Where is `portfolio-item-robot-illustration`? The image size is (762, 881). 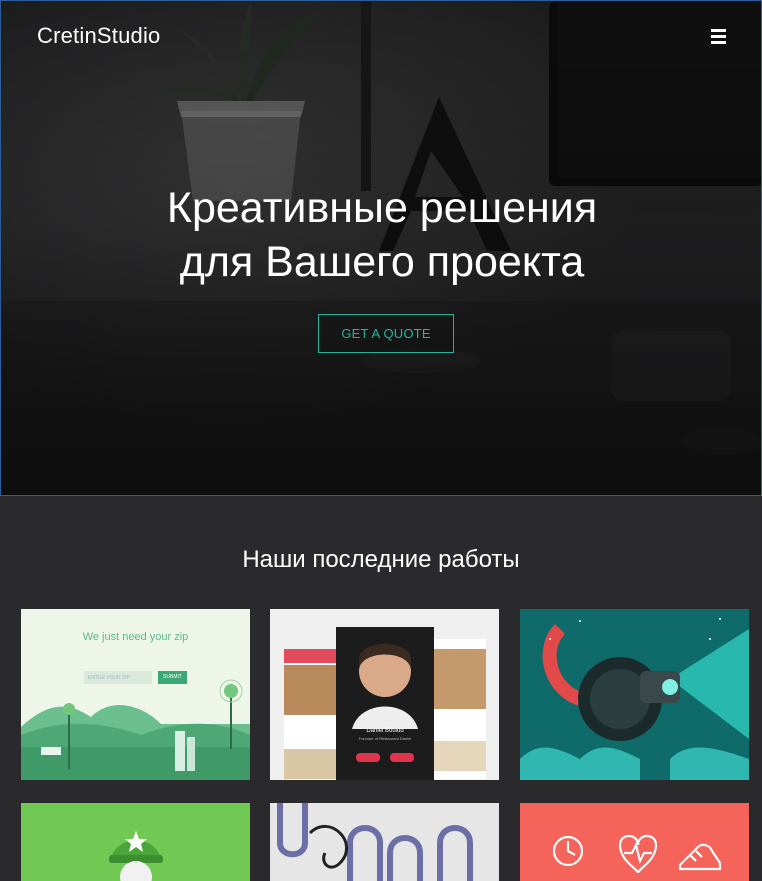
portfolio-item-robot-illustration is located at coordinates (634, 694).